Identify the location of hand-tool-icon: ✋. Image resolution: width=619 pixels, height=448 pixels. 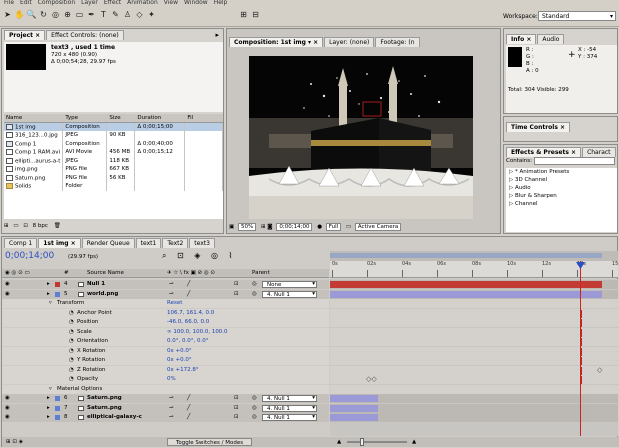
(19, 15).